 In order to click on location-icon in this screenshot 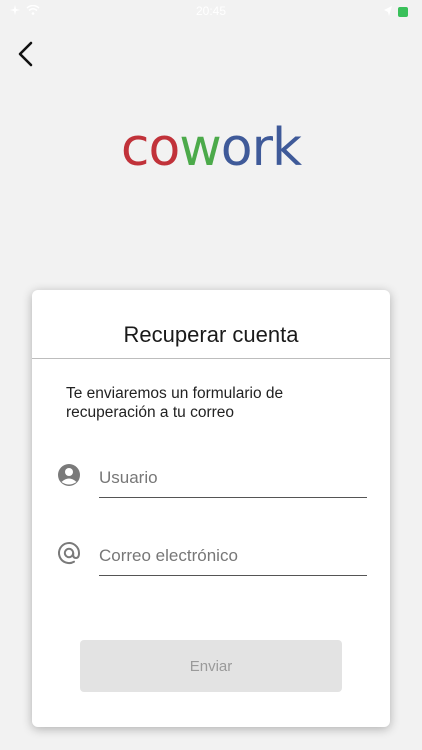, I will do `click(388, 12)`.